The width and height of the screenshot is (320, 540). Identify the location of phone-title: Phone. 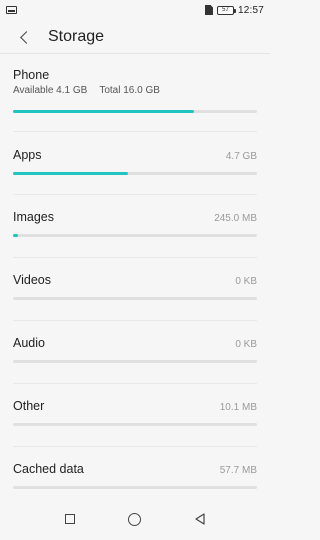
(31, 75).